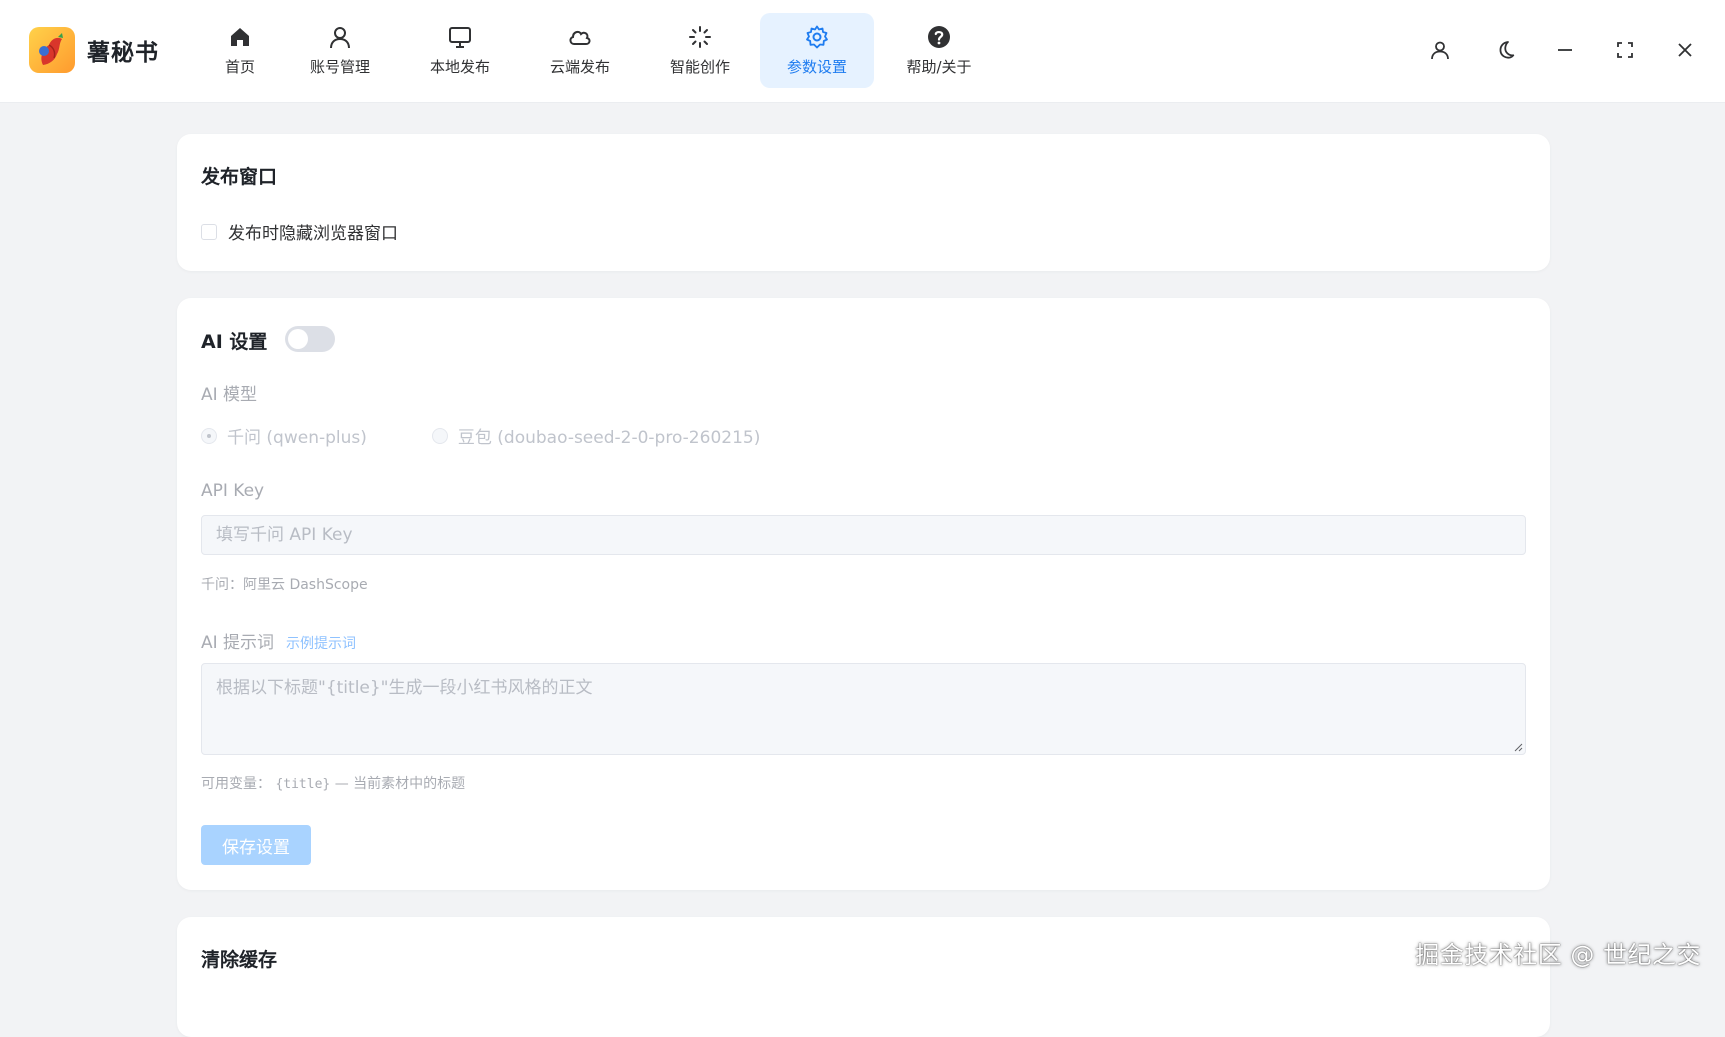 The image size is (1725, 1037). Describe the element at coordinates (240, 37) in the screenshot. I see `home-icon` at that location.